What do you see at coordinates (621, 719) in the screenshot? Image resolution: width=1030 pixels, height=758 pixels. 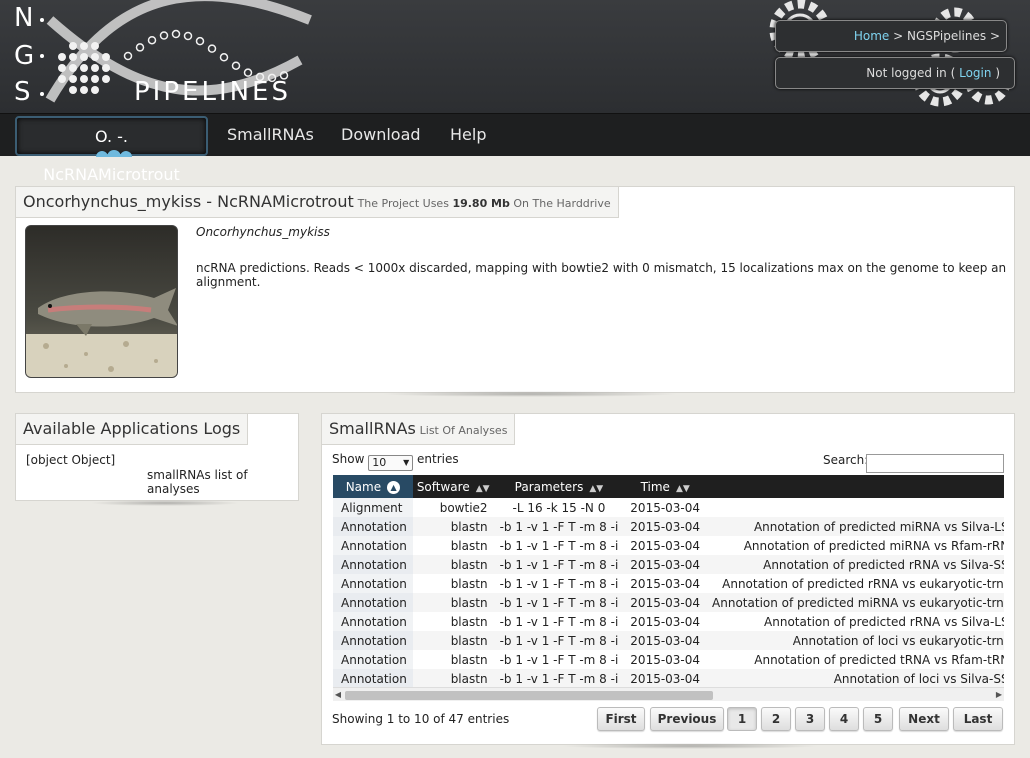 I see `pagination-first-button: First` at bounding box center [621, 719].